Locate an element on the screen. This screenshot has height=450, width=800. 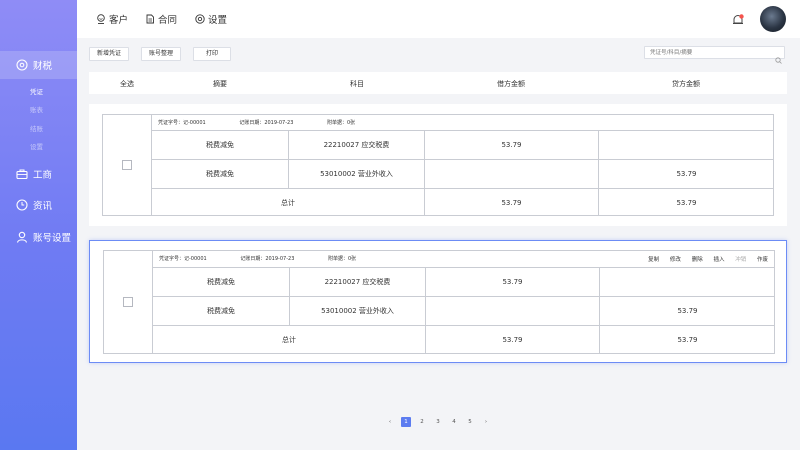
circle-plus-icon is located at coordinates (22, 65).